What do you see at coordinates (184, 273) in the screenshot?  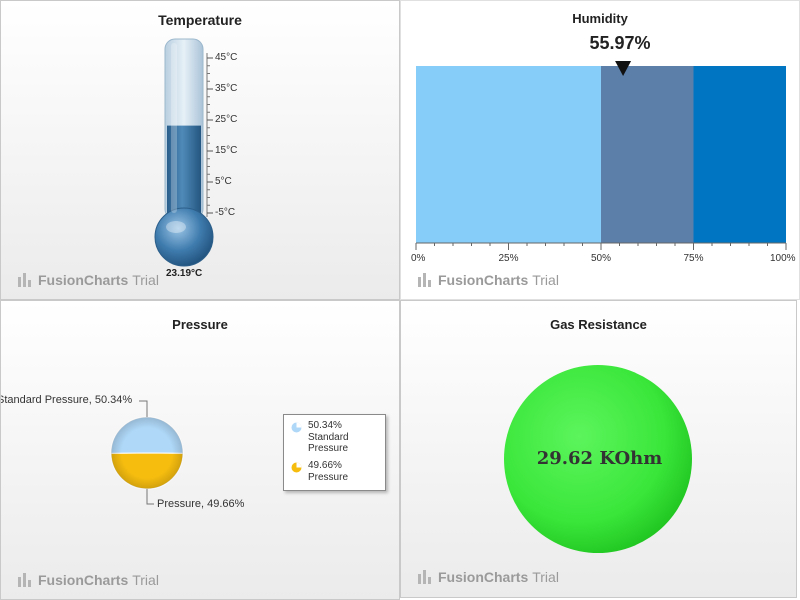 I see `temperature-value-label: 23.19°C` at bounding box center [184, 273].